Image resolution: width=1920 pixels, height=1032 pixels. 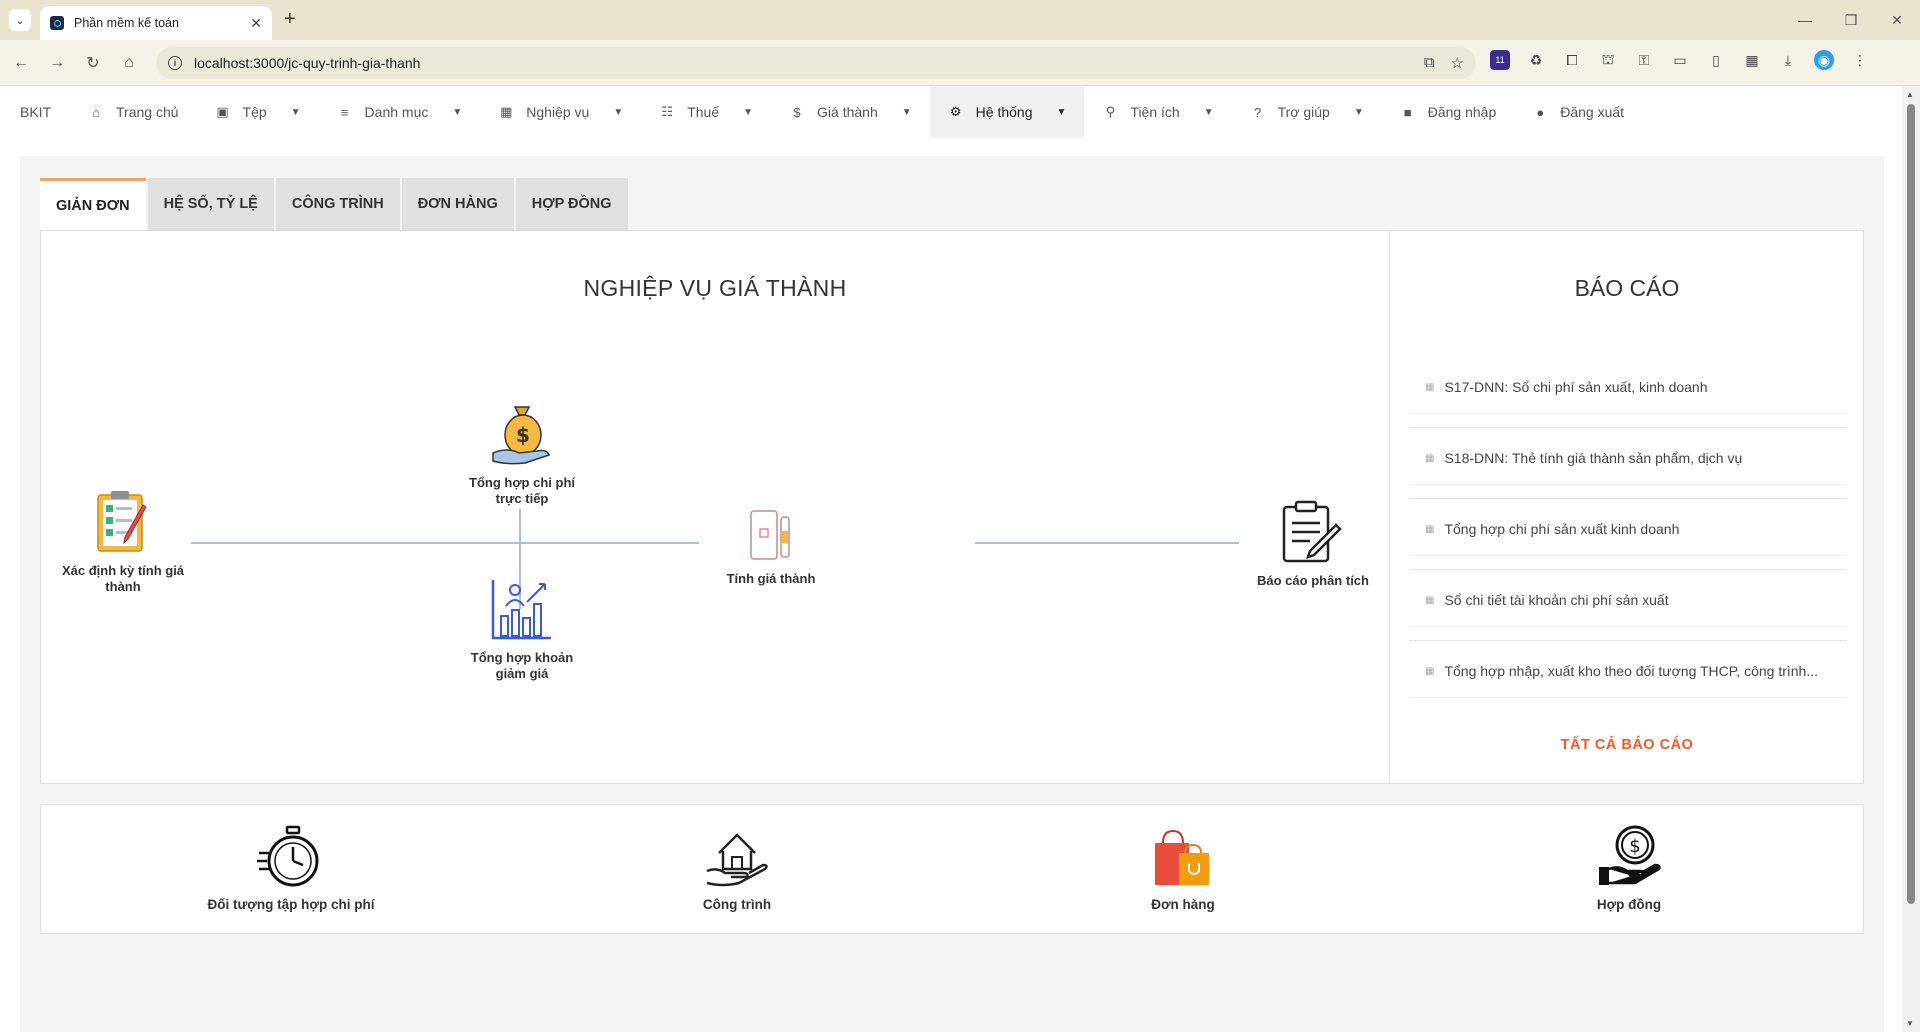 I want to click on tab-construction: CÔNG TRÌNH, so click(x=337, y=204).